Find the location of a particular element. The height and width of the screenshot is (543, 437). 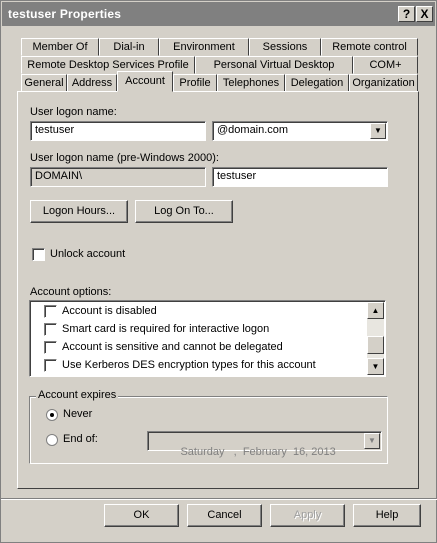

window-title: testuser Properties is located at coordinates (65, 14).